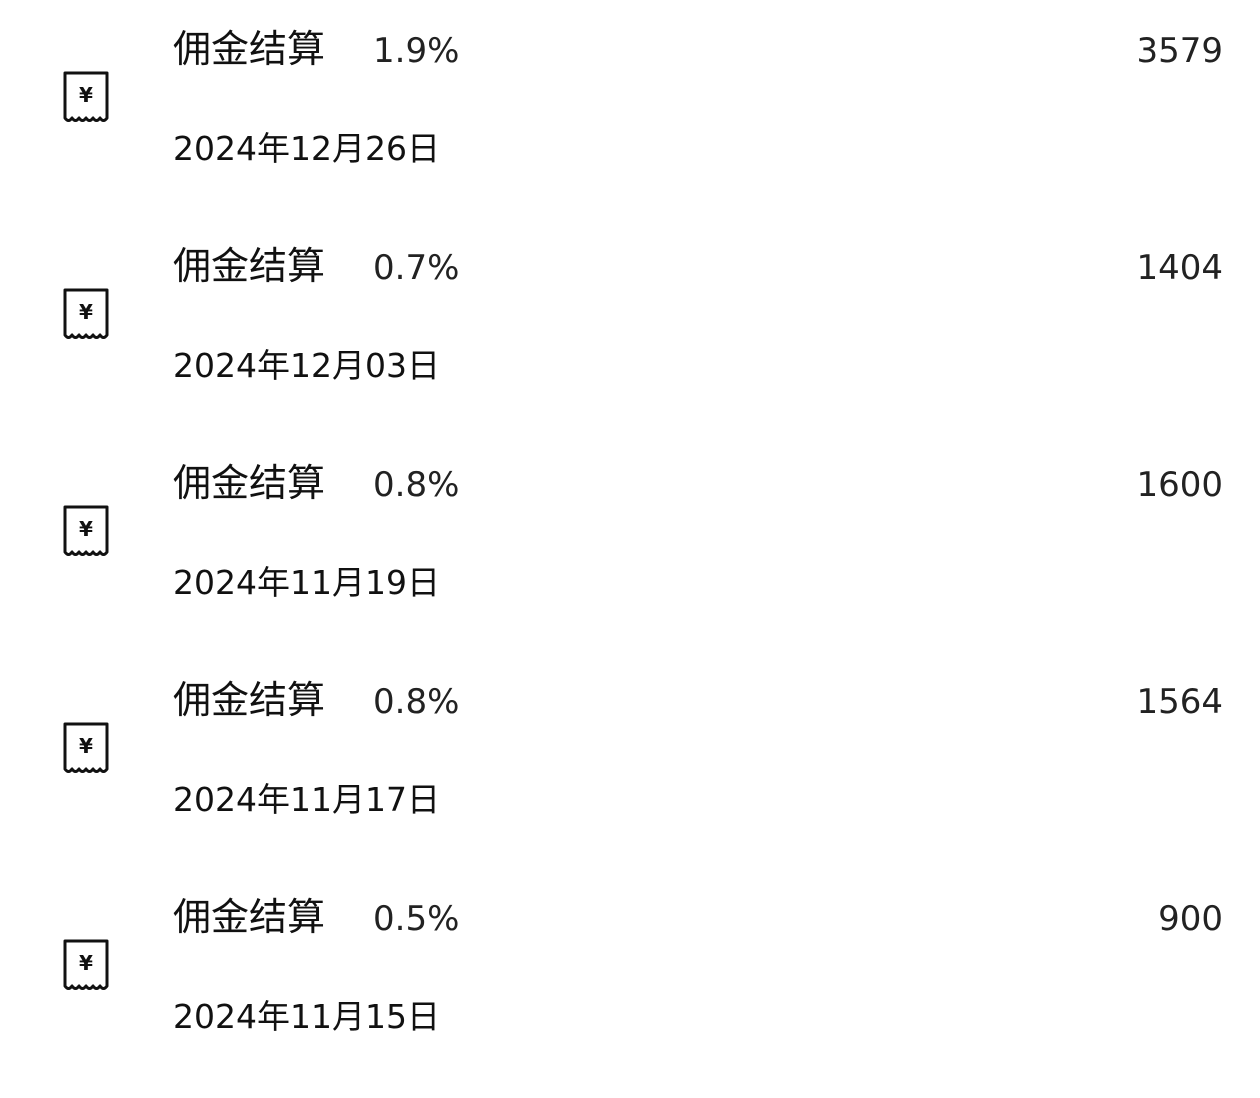 The image size is (1260, 1098). What do you see at coordinates (416, 919) in the screenshot?
I see `commission-rate: 0.5%` at bounding box center [416, 919].